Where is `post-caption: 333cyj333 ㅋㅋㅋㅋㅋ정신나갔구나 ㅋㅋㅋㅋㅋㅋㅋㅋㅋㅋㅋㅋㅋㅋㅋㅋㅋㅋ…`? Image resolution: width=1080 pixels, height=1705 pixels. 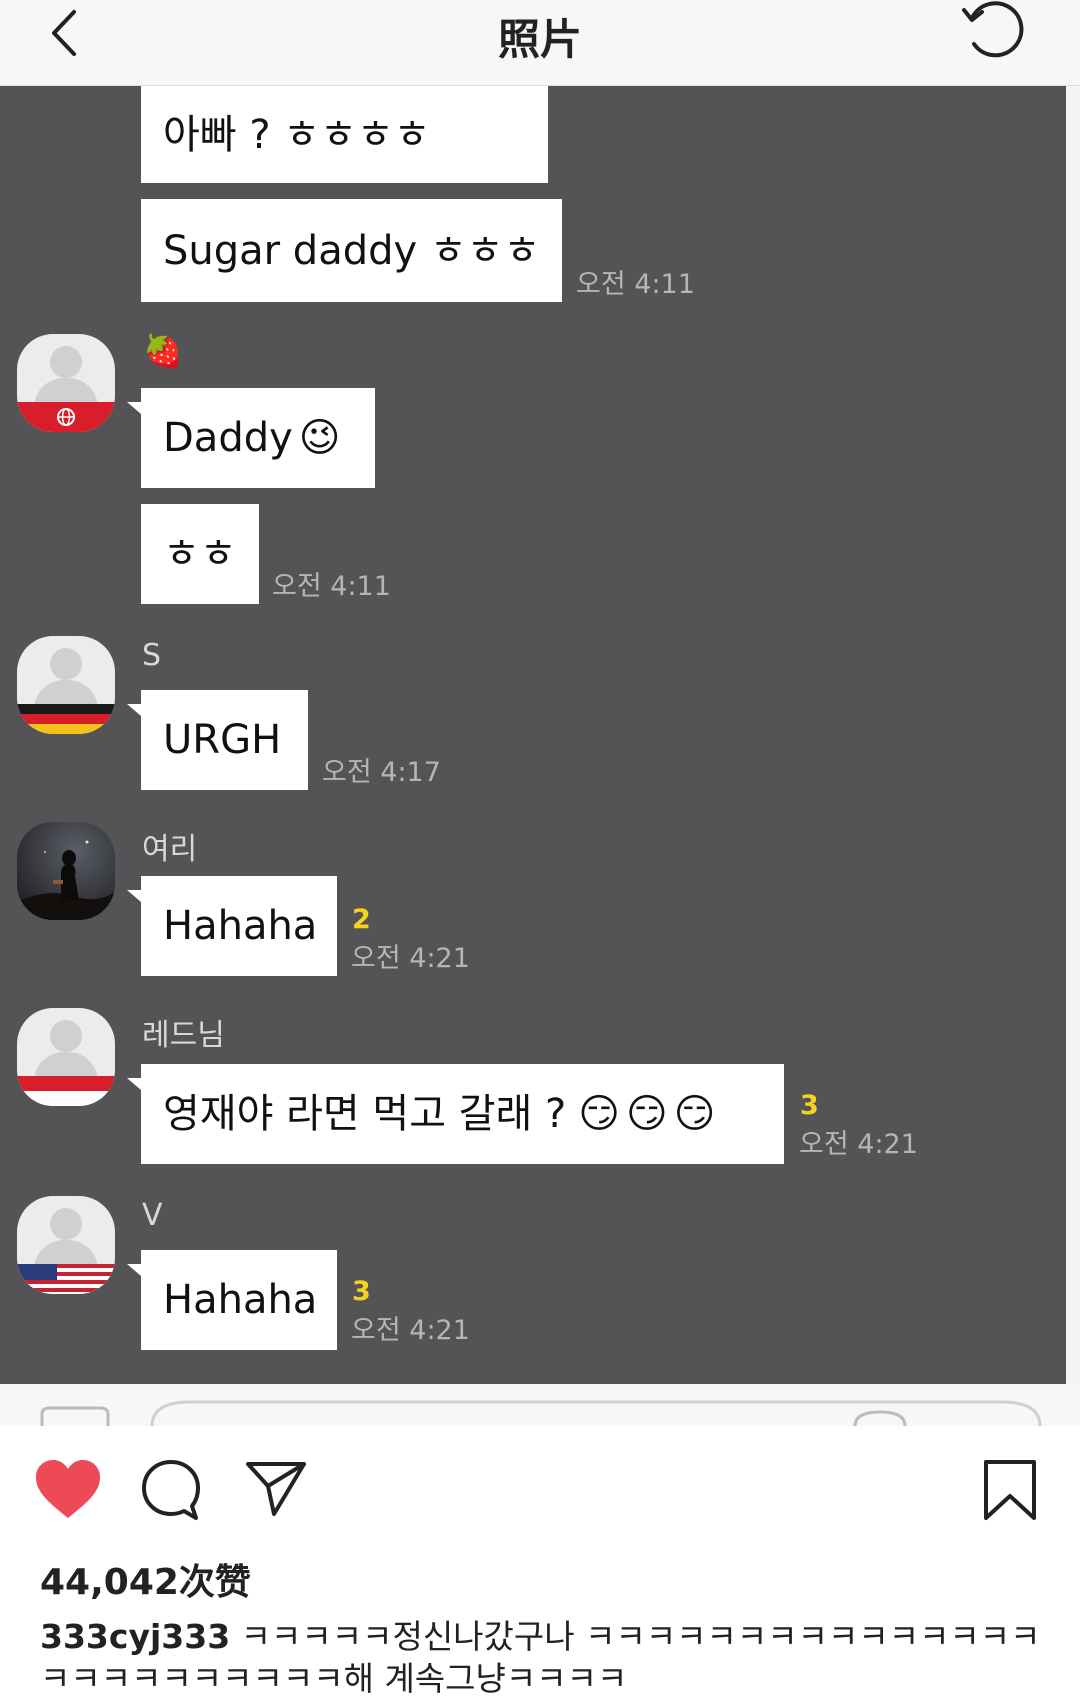
post-caption: 333cyj333 ㅋㅋㅋㅋㅋ정신나갔구나 ㅋㅋㅋㅋㅋㅋㅋㅋㅋㅋㅋㅋㅋㅋㅋㅋㅋㅋ… is located at coordinates (545, 1658).